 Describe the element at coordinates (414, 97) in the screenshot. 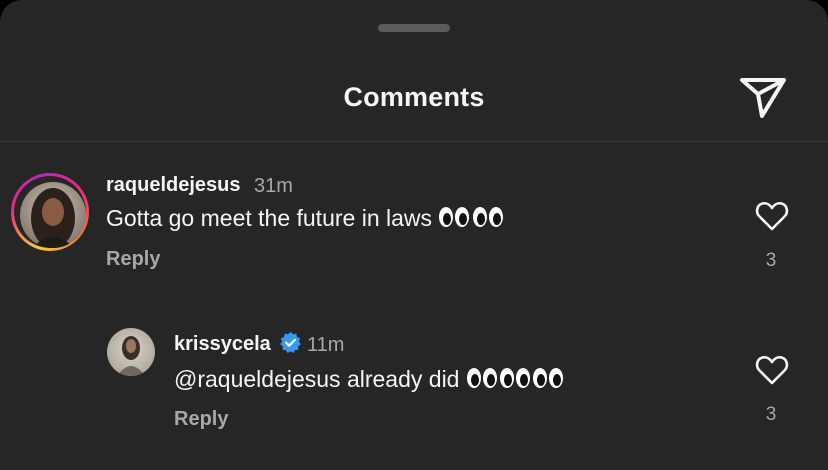

I see `page-title: Comments` at that location.